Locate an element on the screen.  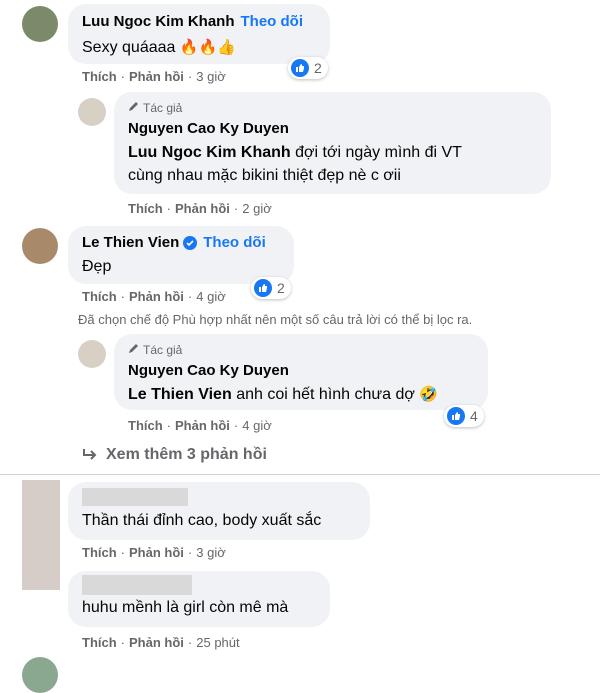
comment-actions: Thích · Phản hồi · 25 phút is located at coordinates (161, 642).